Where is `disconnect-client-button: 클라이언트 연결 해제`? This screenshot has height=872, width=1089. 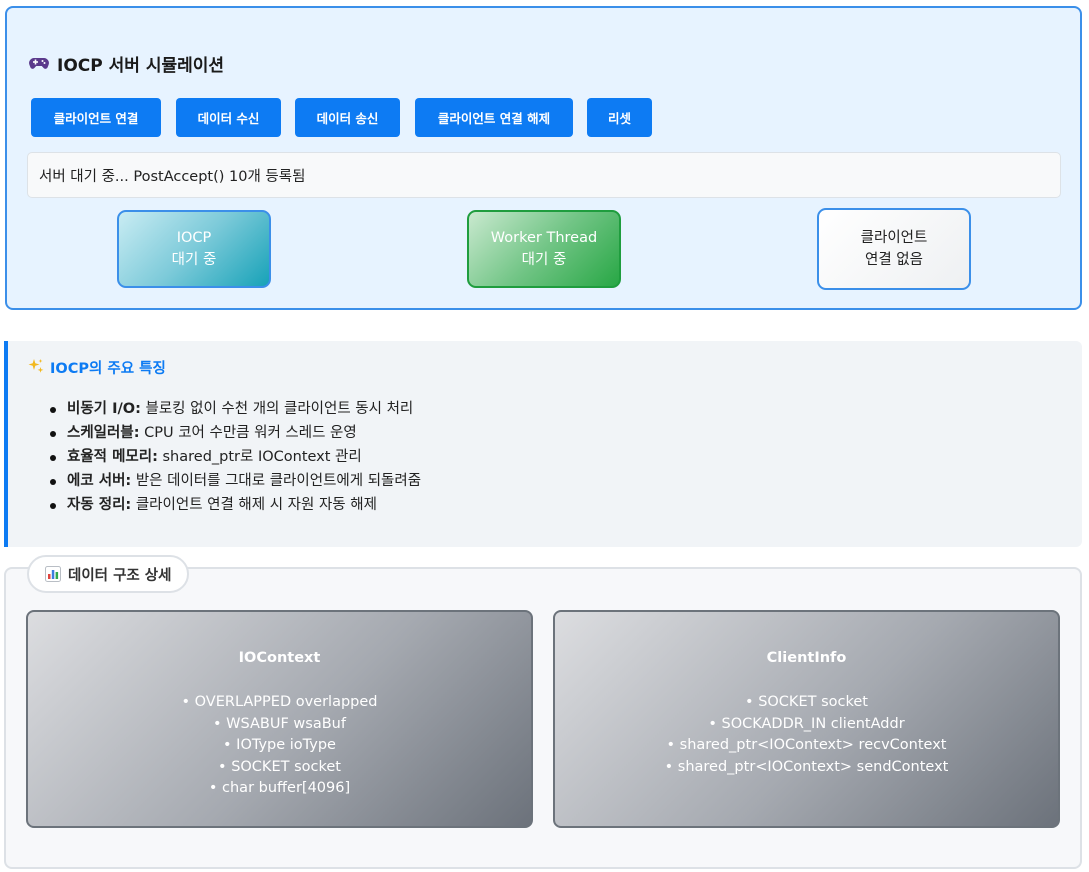 disconnect-client-button: 클라이언트 연결 해제 is located at coordinates (494, 117).